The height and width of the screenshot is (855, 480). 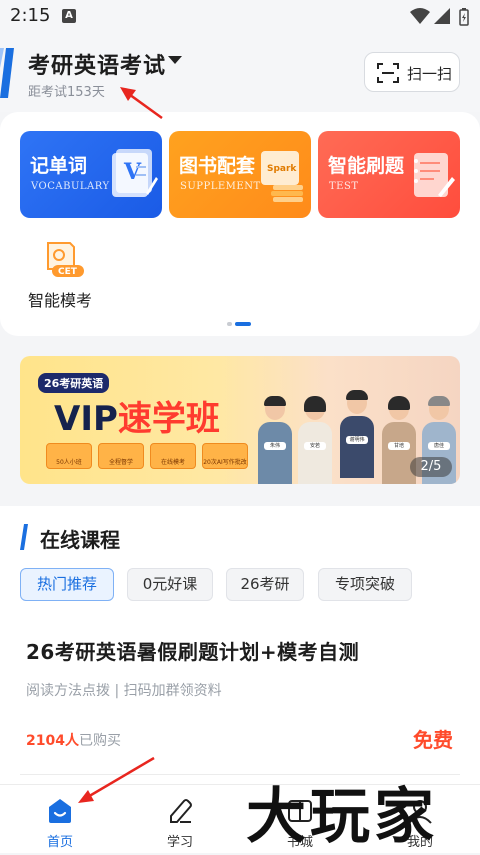 What do you see at coordinates (240, 17) in the screenshot?
I see `status-bar: 2:15 A` at bounding box center [240, 17].